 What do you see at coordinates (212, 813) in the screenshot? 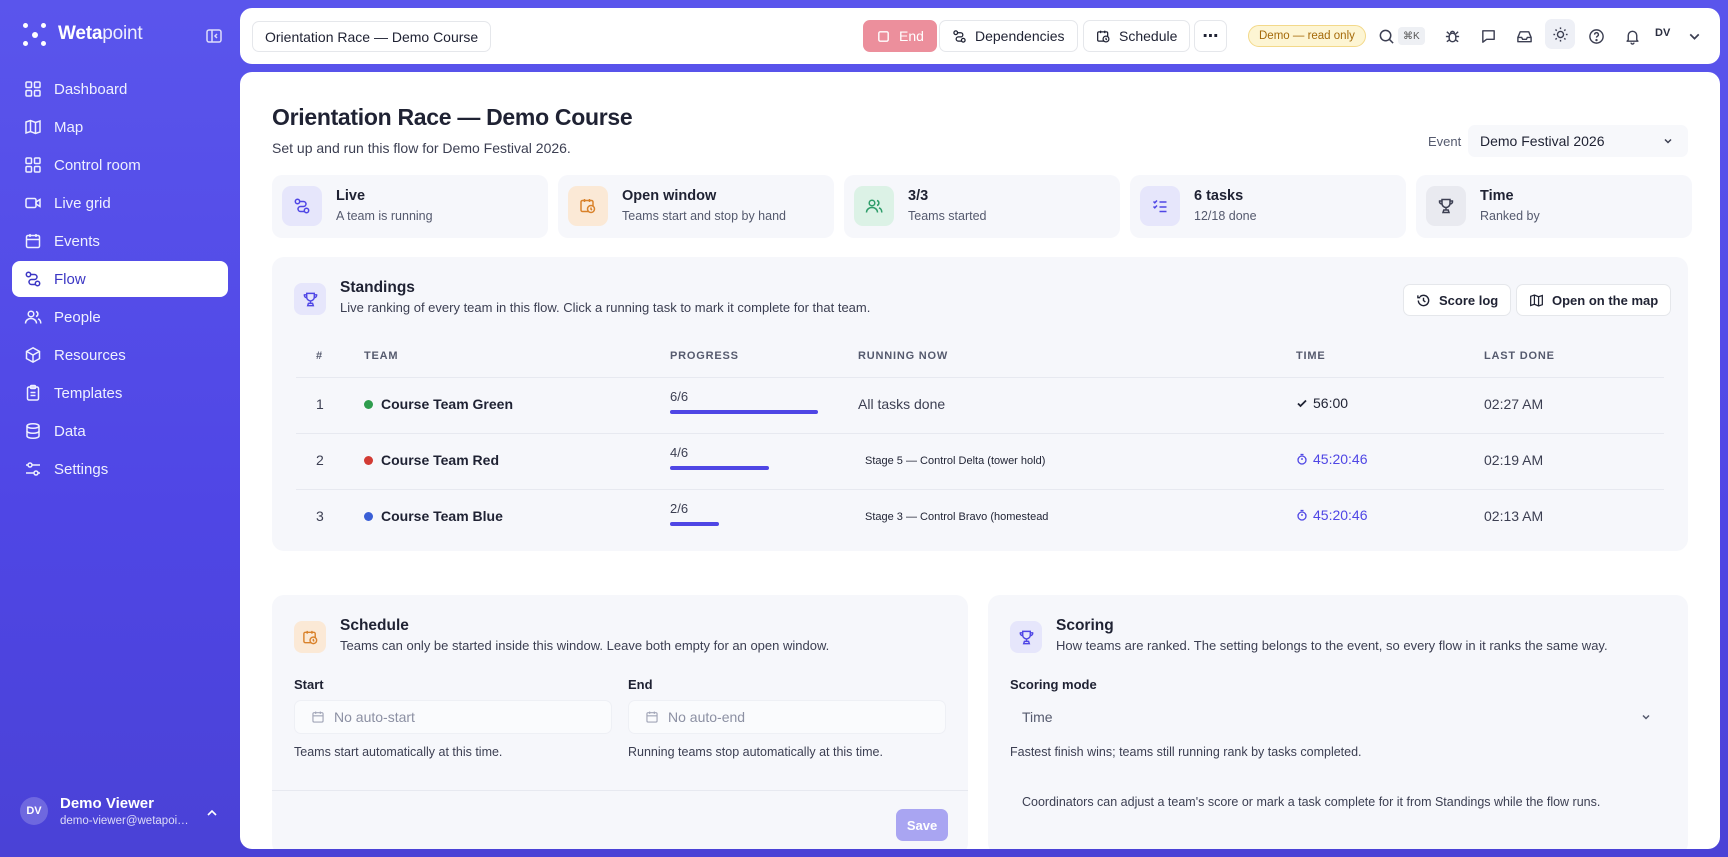
I see `chevron-up-icon` at bounding box center [212, 813].